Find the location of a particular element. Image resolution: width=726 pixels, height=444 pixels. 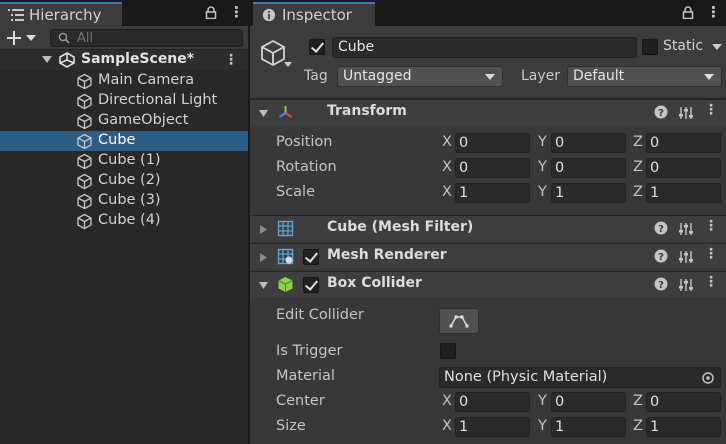

hierarchy-item: Main Camera is located at coordinates (124, 81).